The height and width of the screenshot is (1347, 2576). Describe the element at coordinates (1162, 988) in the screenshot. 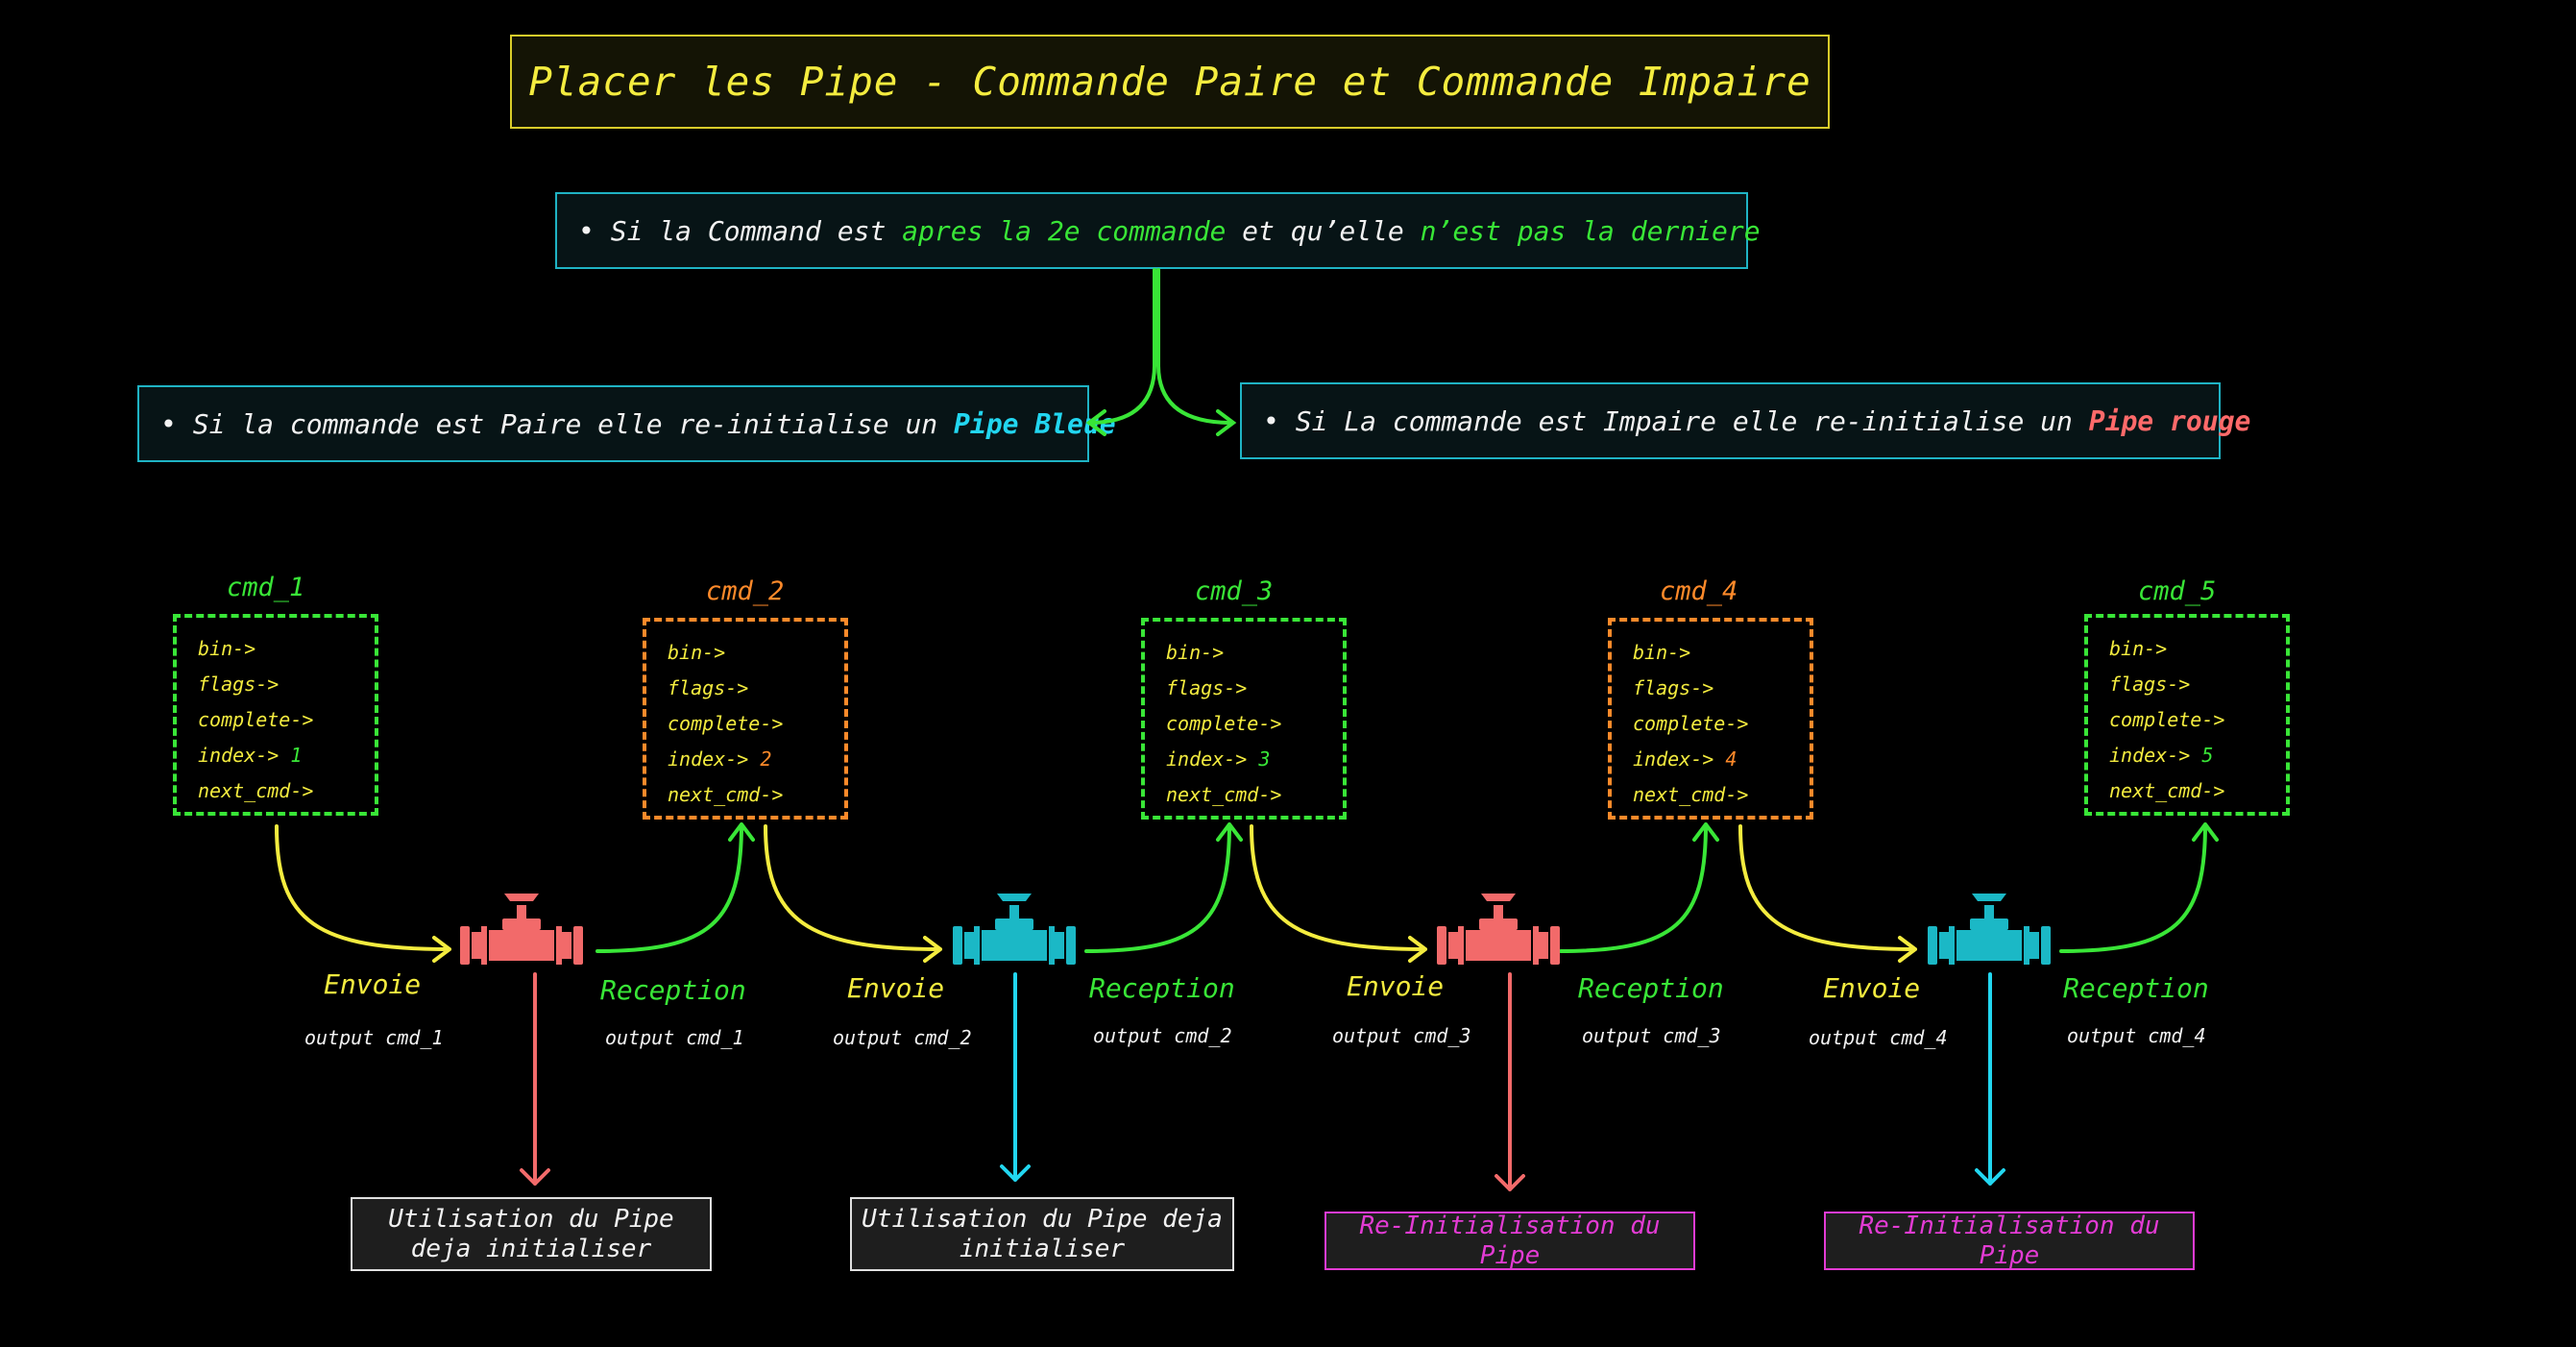

I see `recv-label-2: Reception` at that location.